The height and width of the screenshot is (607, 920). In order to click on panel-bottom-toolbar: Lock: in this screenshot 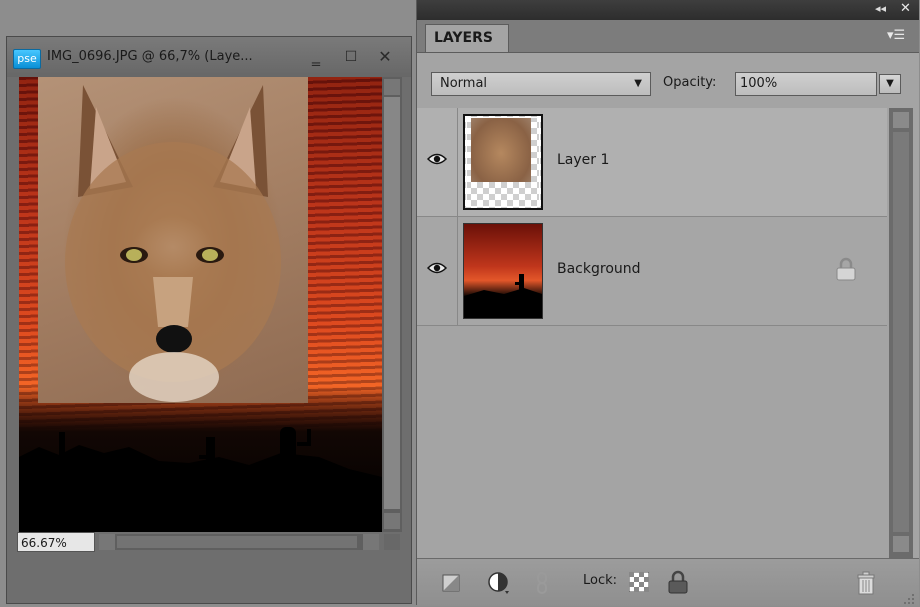, I will do `click(668, 582)`.